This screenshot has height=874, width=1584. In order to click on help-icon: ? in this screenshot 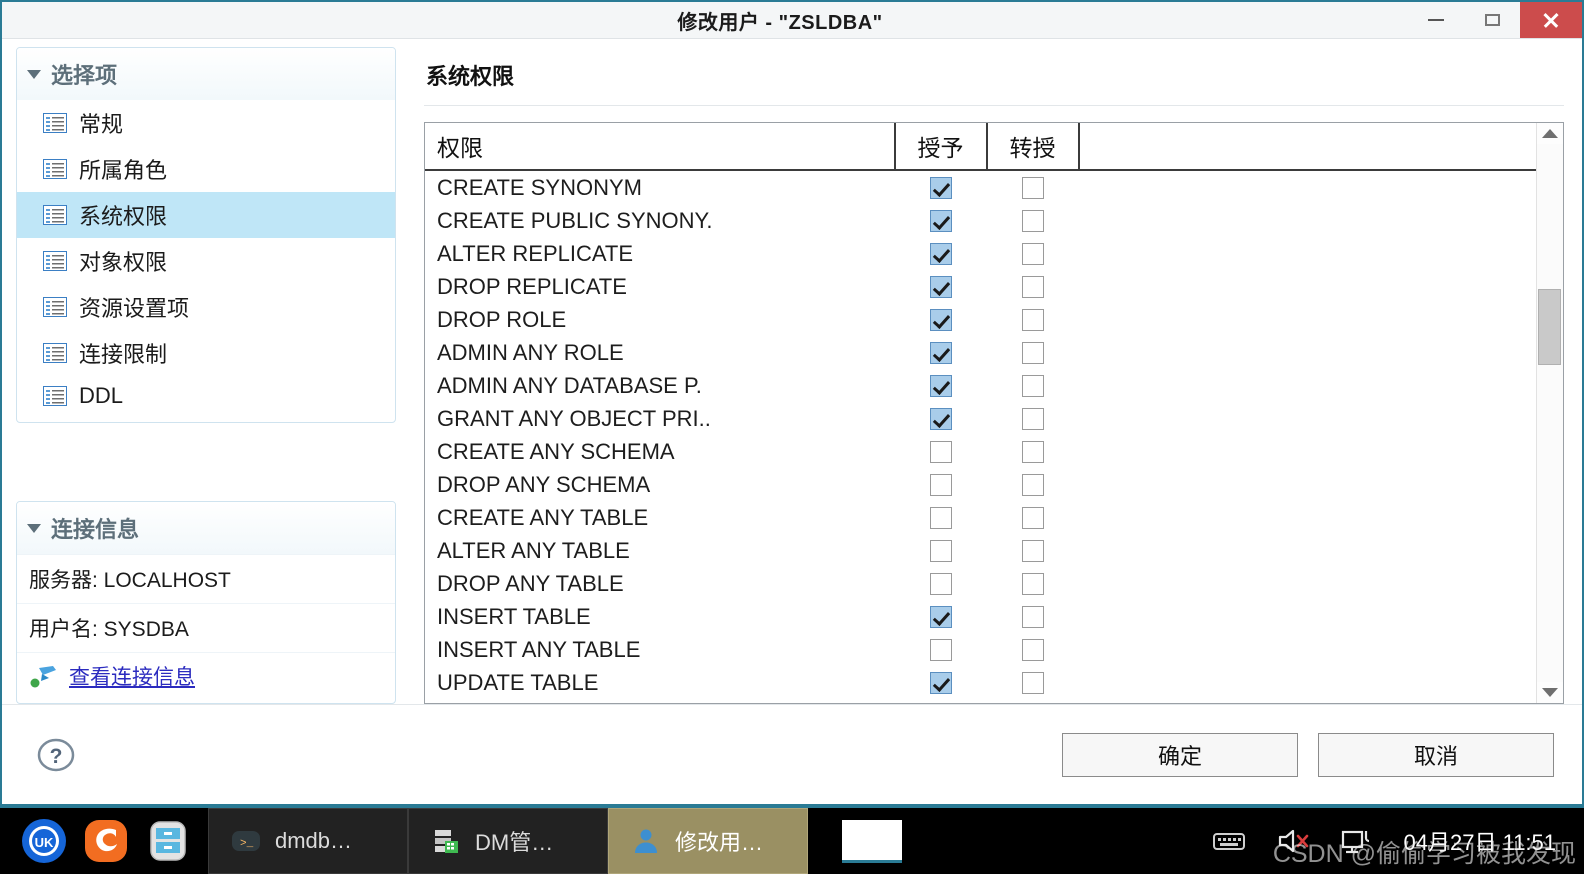, I will do `click(56, 755)`.